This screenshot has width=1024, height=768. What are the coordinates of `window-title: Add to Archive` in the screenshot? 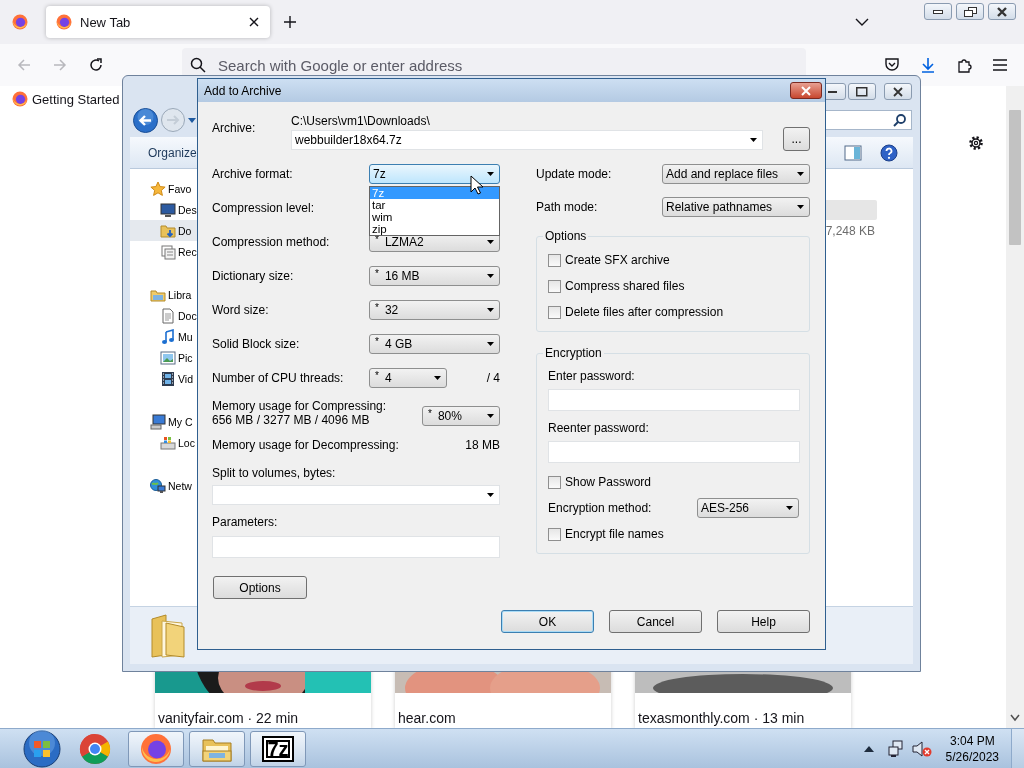 It's located at (243, 90).